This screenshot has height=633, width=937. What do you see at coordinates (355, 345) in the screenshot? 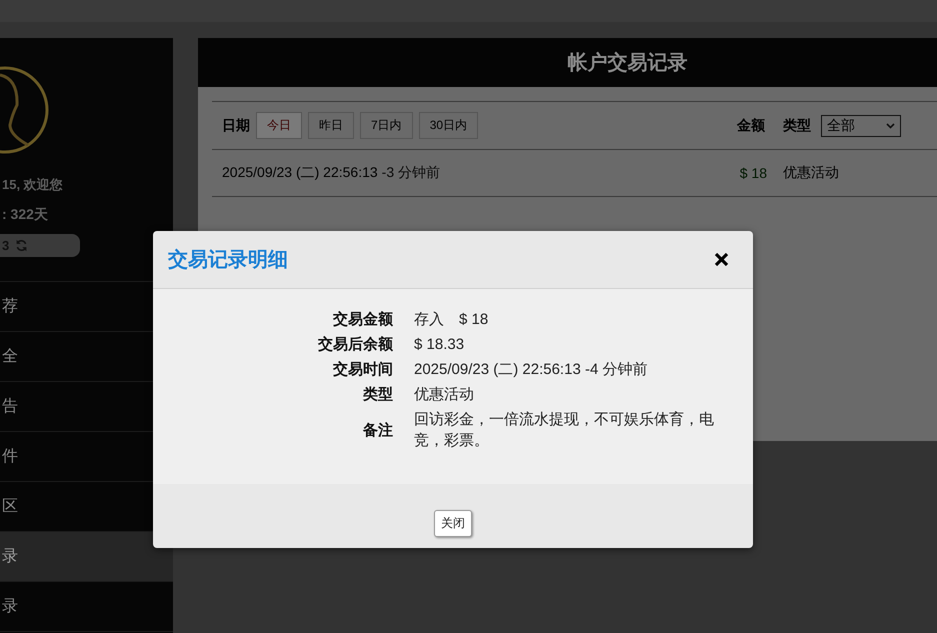
I see `field-label: 交易后余额` at bounding box center [355, 345].